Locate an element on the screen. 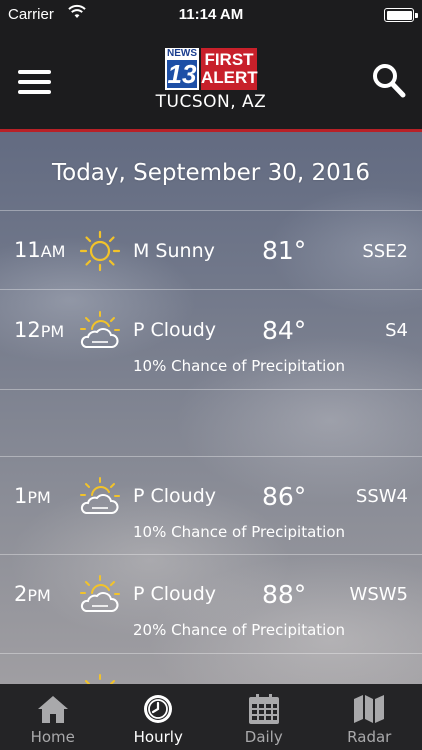 This screenshot has width=422, height=750. hour-number: 12 is located at coordinates (27, 330).